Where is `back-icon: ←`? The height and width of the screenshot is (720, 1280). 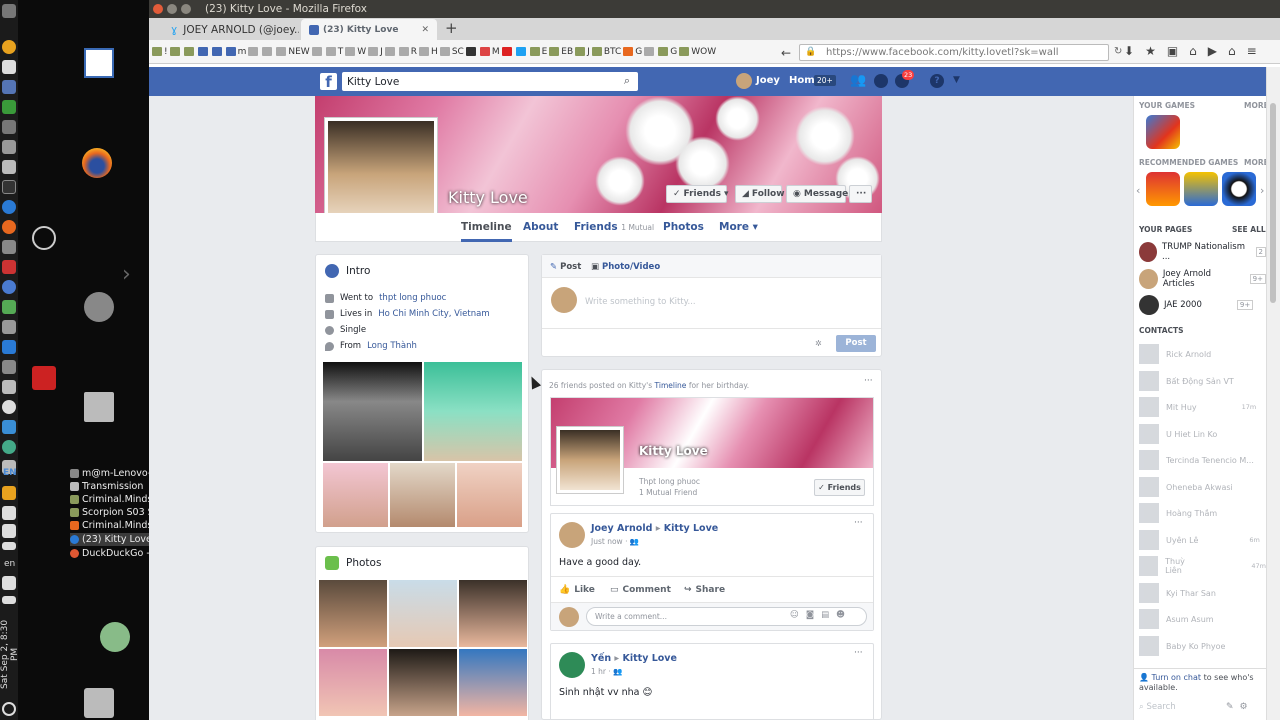 back-icon: ← is located at coordinates (786, 53).